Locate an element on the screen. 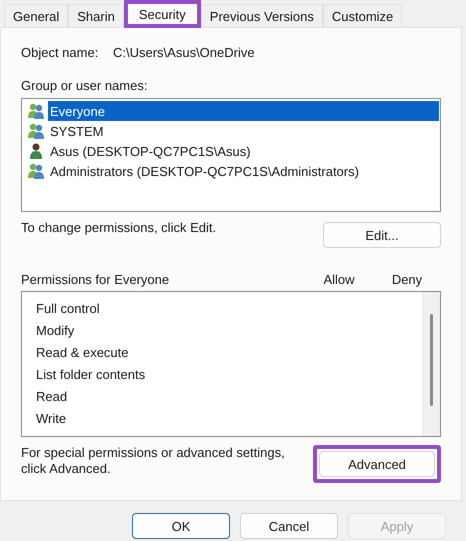 The width and height of the screenshot is (466, 541). dialog-button: OK is located at coordinates (181, 526).